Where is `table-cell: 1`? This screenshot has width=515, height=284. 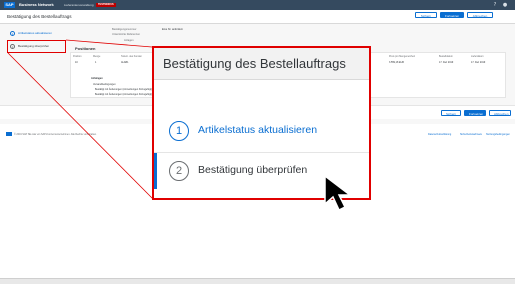
table-cell: 1 is located at coordinates (96, 62).